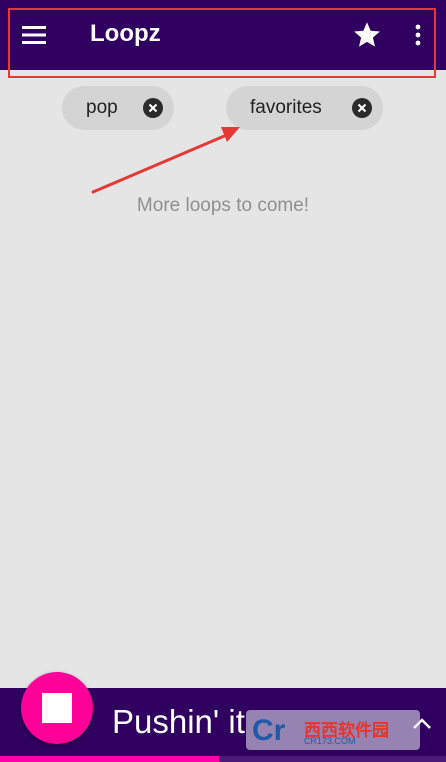 The width and height of the screenshot is (446, 762). I want to click on filter-chip-pop: pop, so click(118, 108).